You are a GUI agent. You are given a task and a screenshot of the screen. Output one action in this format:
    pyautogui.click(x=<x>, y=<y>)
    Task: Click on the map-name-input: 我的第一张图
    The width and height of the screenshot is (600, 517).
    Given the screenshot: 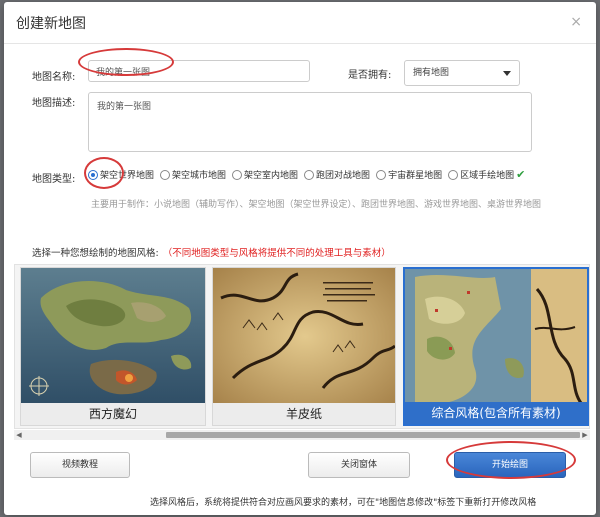 What is the action you would take?
    pyautogui.click(x=199, y=71)
    